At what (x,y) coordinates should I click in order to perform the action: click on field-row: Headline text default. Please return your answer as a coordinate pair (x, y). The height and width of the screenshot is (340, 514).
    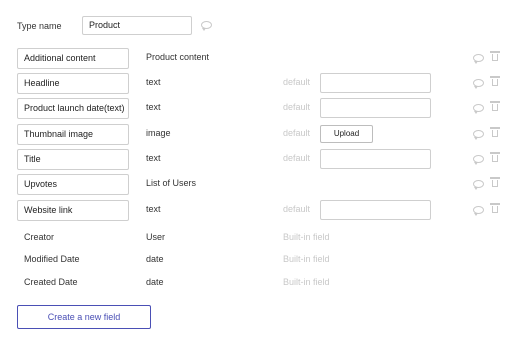
    Looking at the image, I should click on (257, 85).